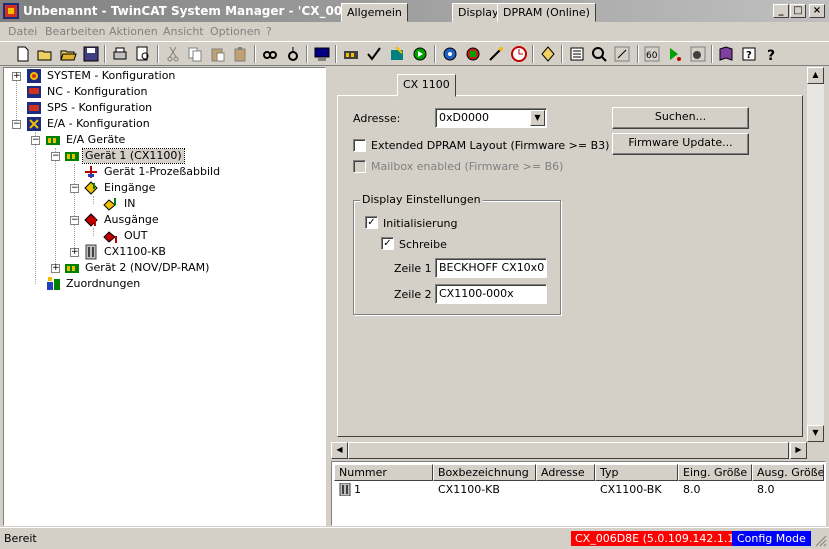 The image size is (829, 549). What do you see at coordinates (599, 54) in the screenshot?
I see `search-icon` at bounding box center [599, 54].